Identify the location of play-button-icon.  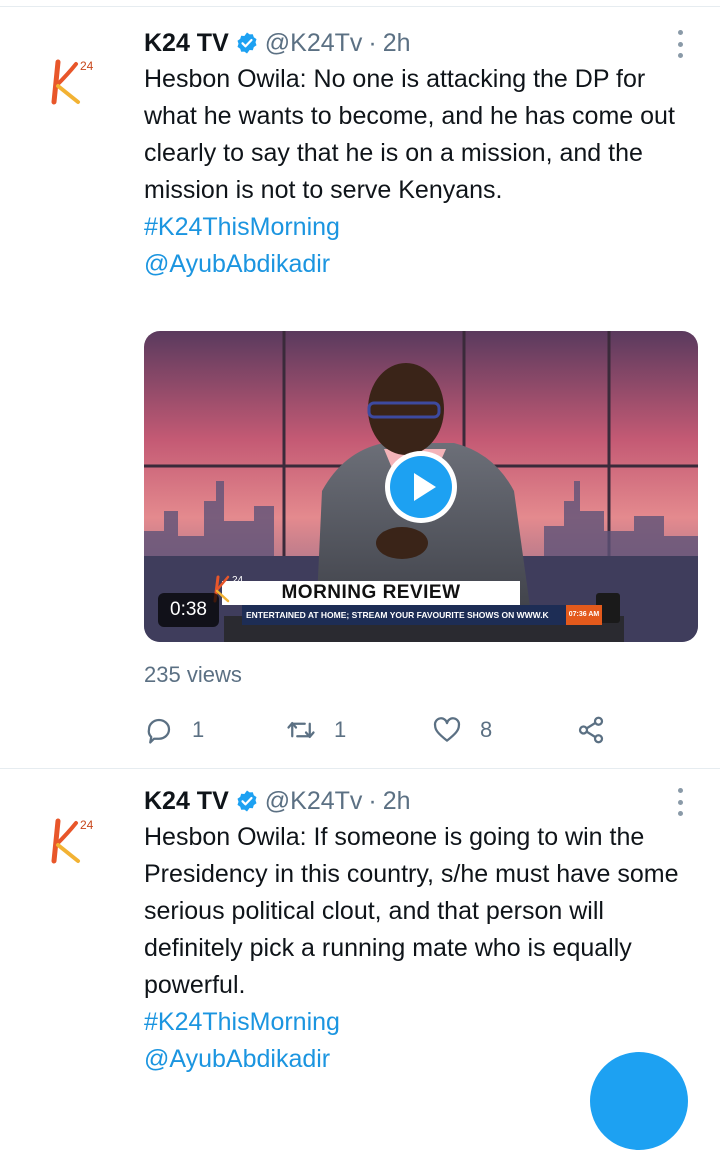
(421, 487).